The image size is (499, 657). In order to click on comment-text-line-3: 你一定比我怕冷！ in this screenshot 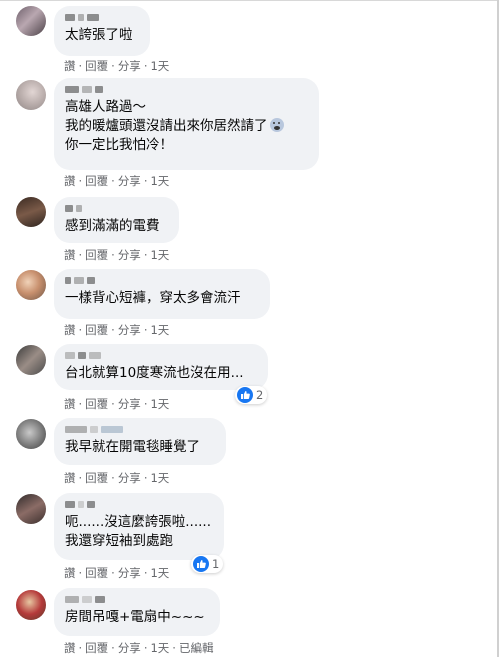, I will do `click(119, 145)`.